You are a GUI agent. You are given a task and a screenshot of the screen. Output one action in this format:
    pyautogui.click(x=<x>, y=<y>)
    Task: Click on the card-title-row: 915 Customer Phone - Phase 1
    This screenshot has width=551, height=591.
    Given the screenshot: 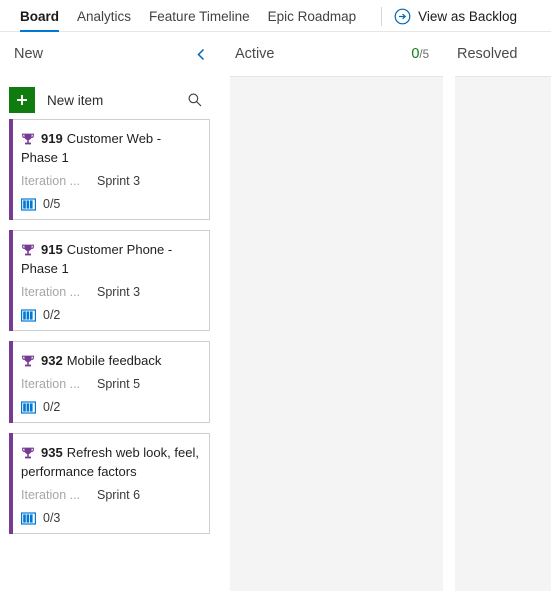 What is the action you would take?
    pyautogui.click(x=110, y=259)
    